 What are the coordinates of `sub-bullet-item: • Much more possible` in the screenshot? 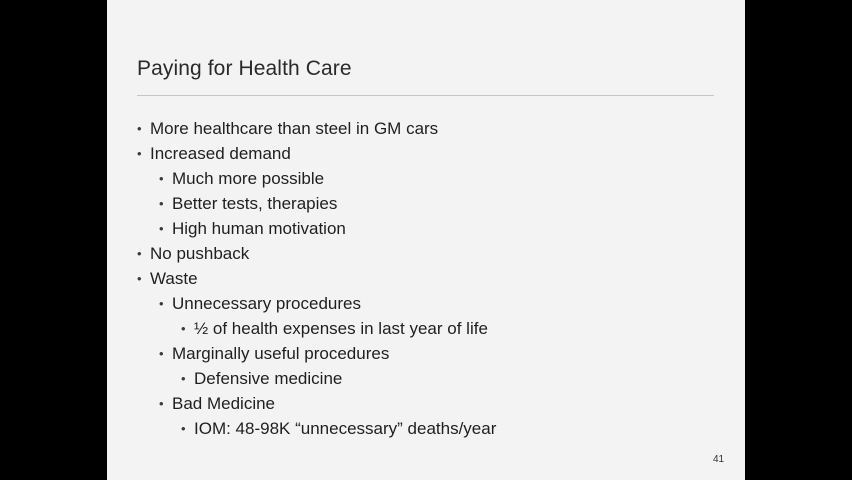 It's located at (417, 178).